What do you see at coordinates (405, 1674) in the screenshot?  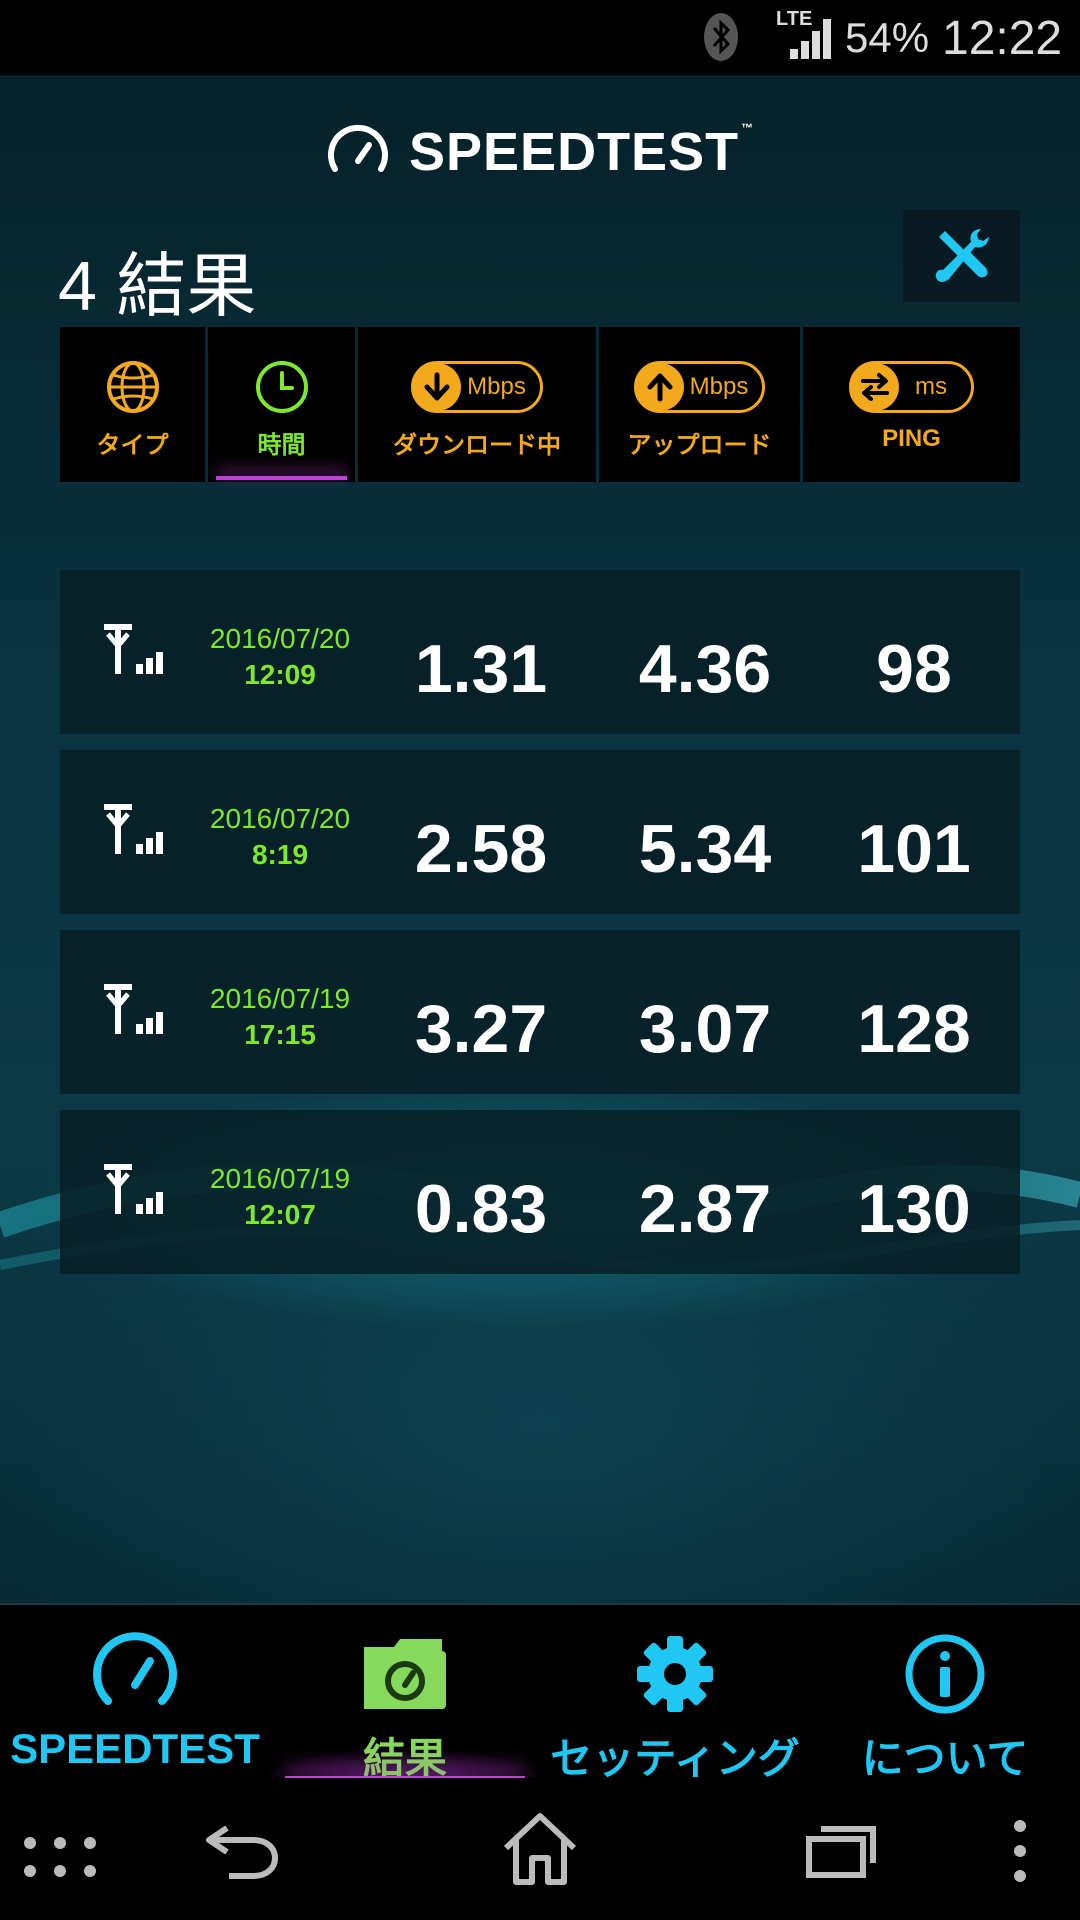 I see `results-folder-icon` at bounding box center [405, 1674].